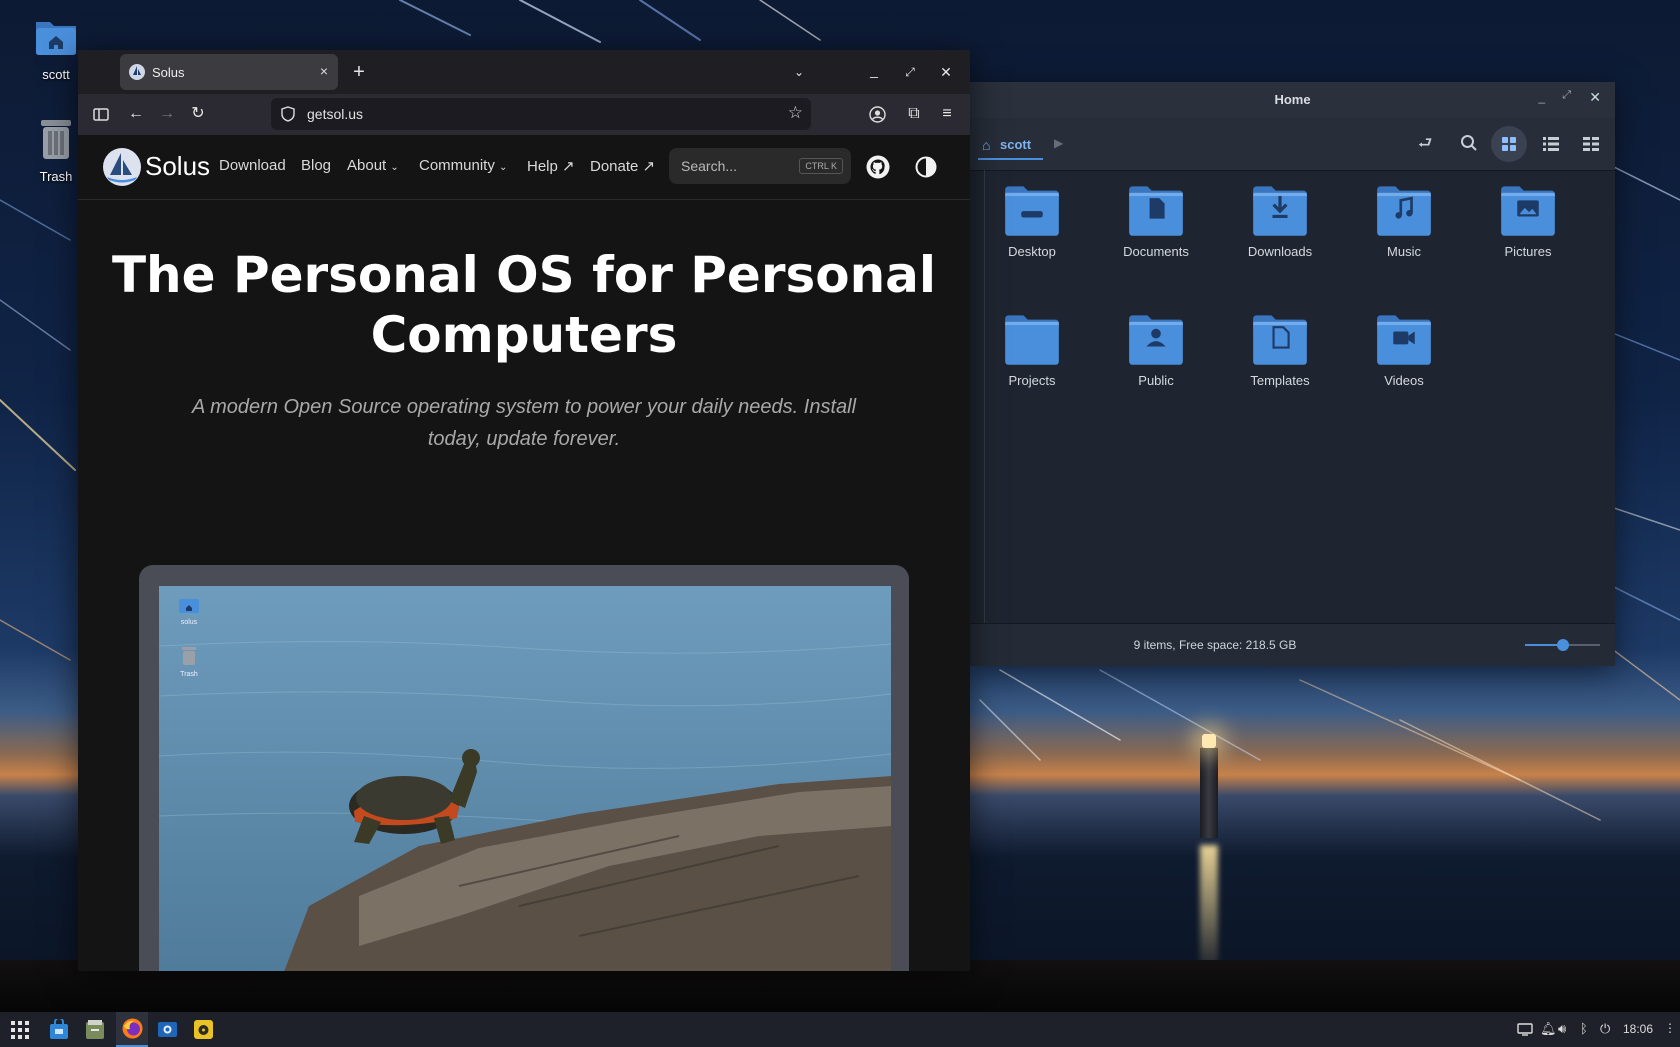 Image resolution: width=1680 pixels, height=1047 pixels. I want to click on trash-icon, so click(56, 139).